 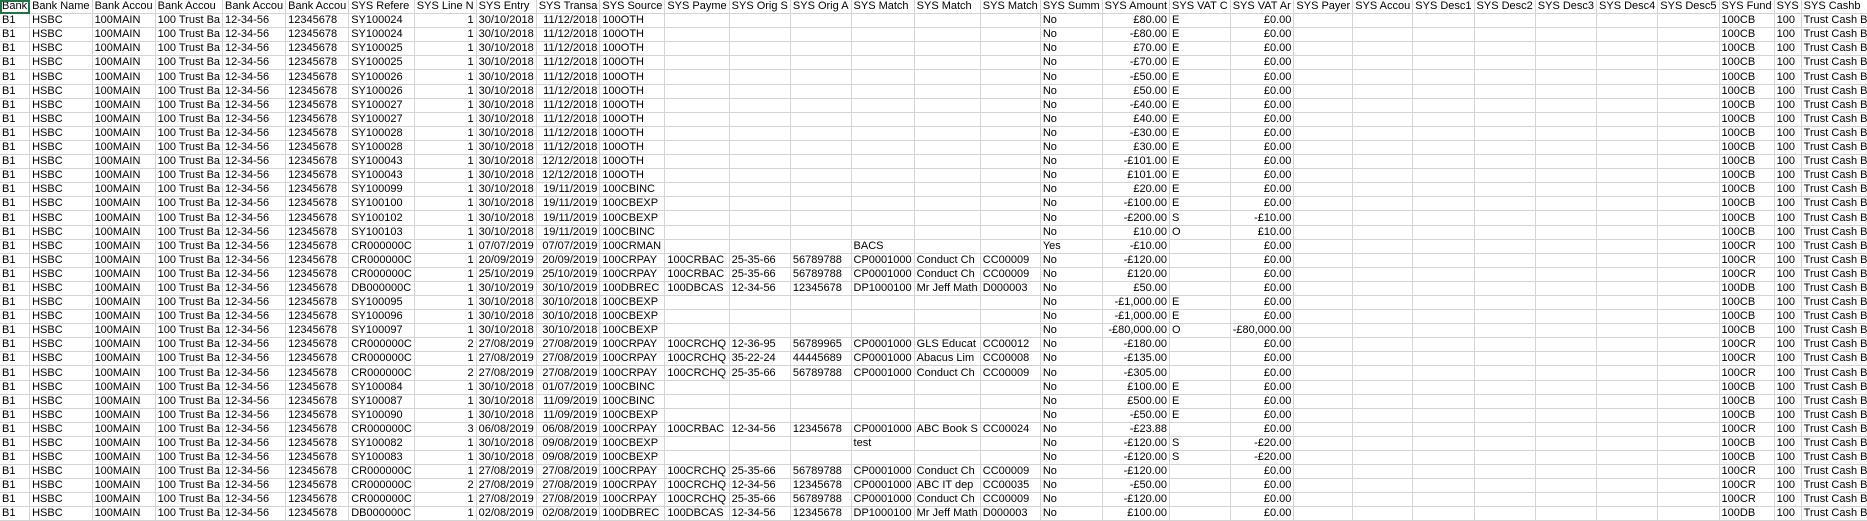 I want to click on cell: £50.00, so click(x=1136, y=288).